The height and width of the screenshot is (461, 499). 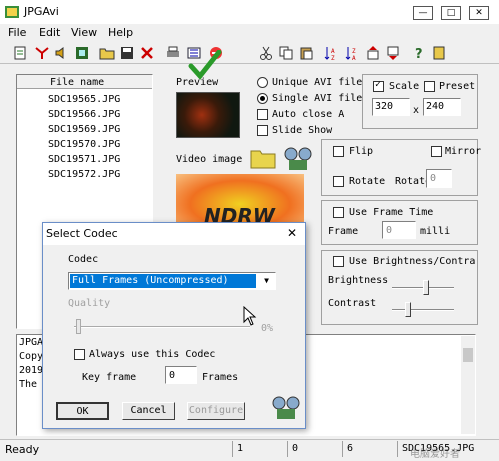 I want to click on scale-x-label: x, so click(x=416, y=110).